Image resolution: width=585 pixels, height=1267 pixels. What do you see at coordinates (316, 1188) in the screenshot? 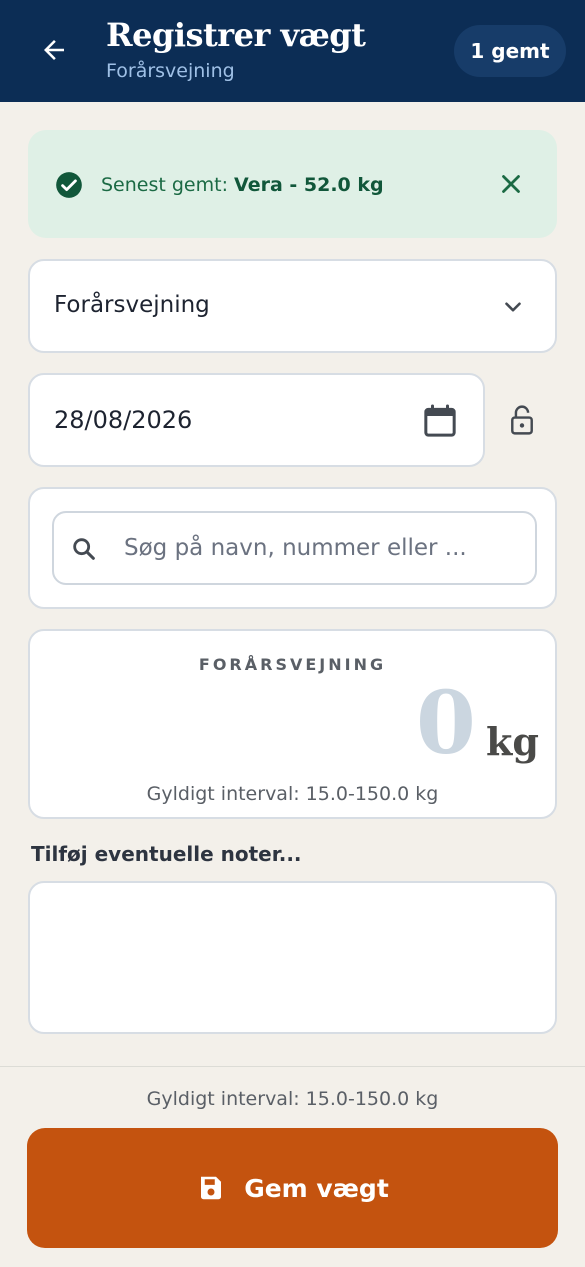
I see `save-button-label: Gem vægt` at bounding box center [316, 1188].